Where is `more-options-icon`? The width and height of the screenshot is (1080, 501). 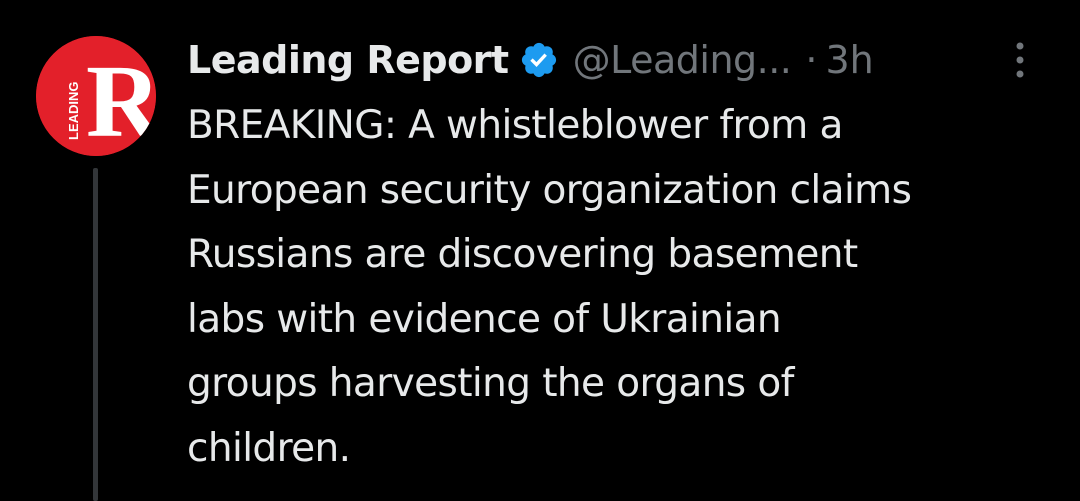 more-options-icon is located at coordinates (1020, 60).